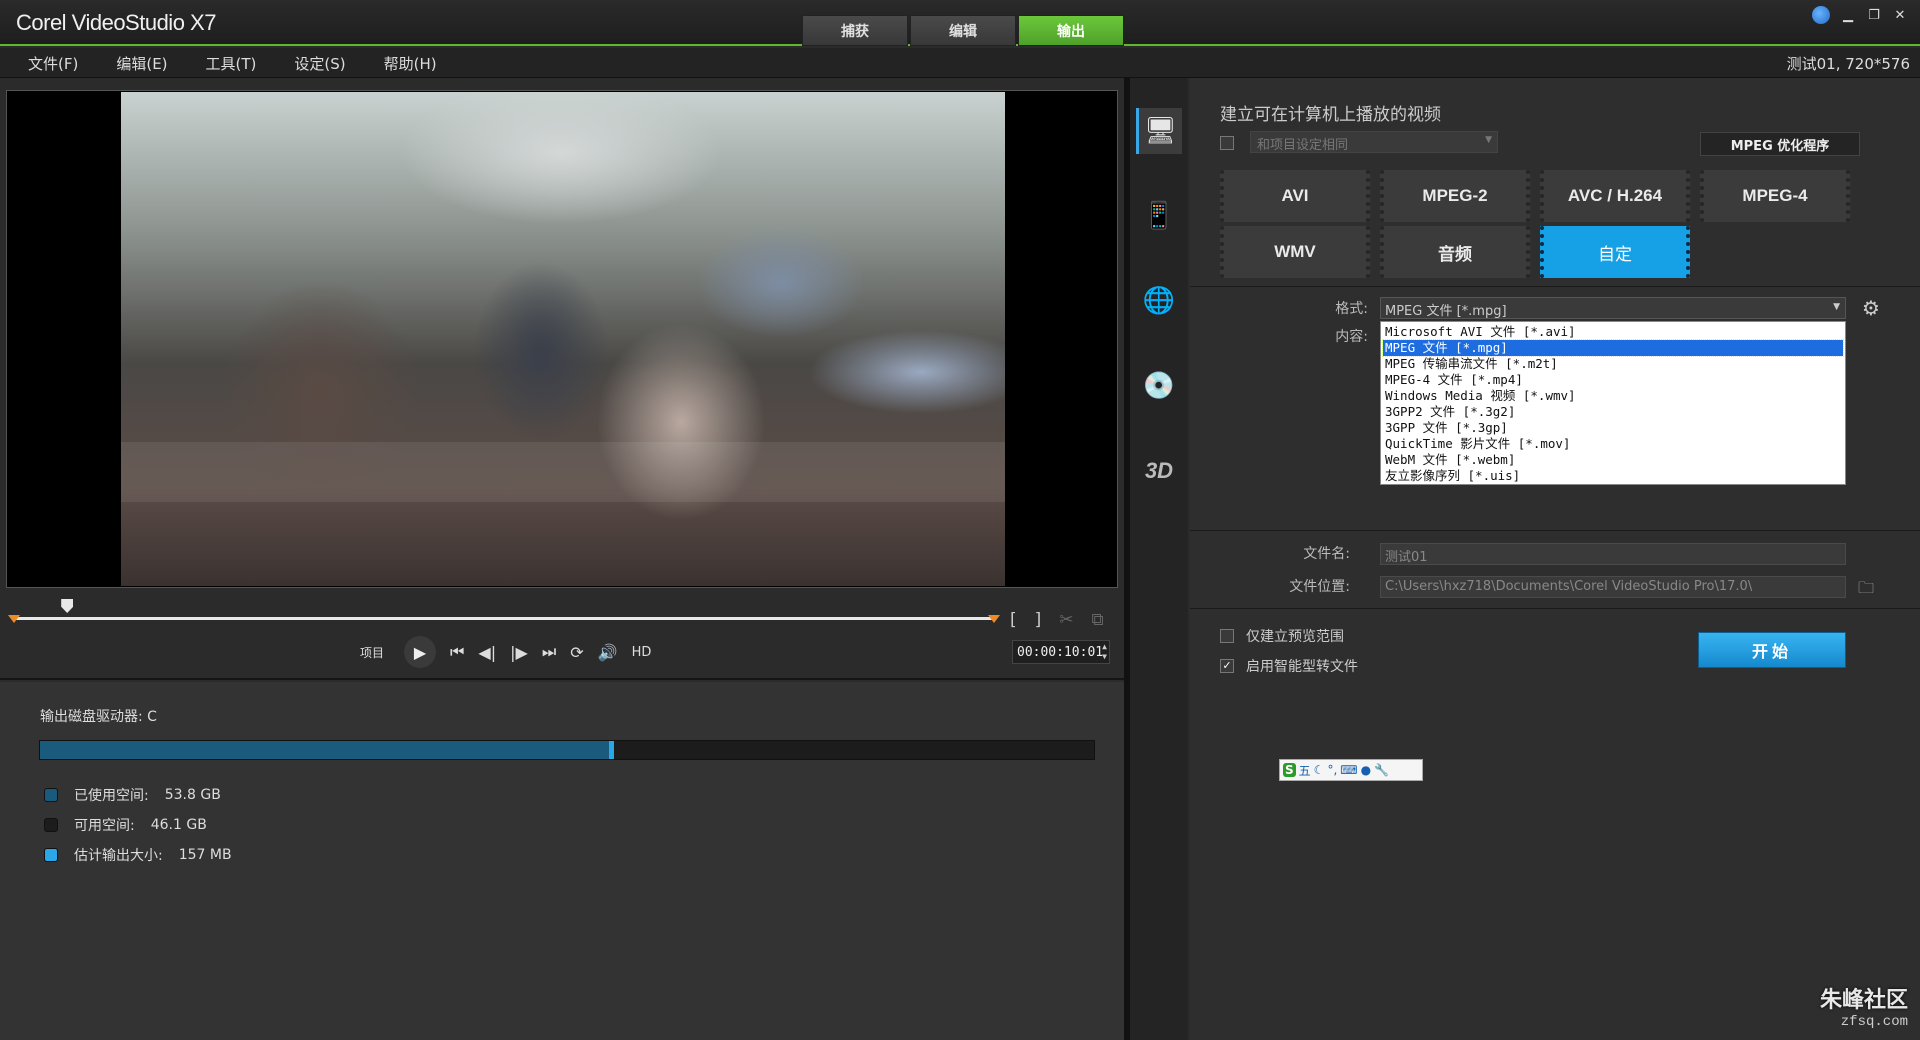  What do you see at coordinates (963, 30) in the screenshot?
I see `tab-edit: 编辑` at bounding box center [963, 30].